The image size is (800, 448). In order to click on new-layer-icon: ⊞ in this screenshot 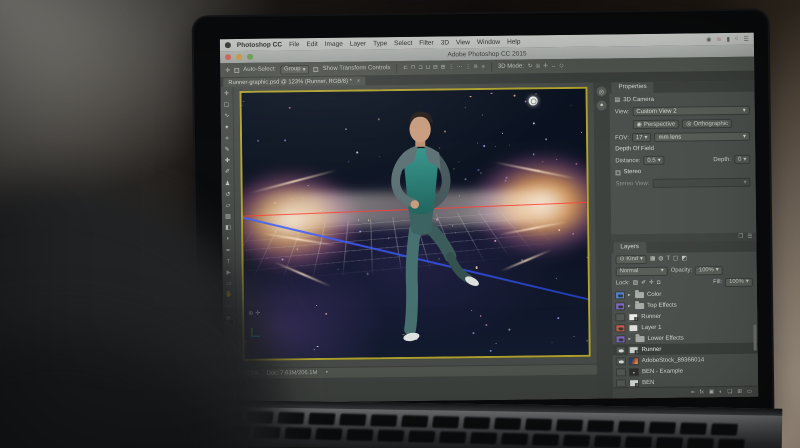, I will do `click(739, 392)`.